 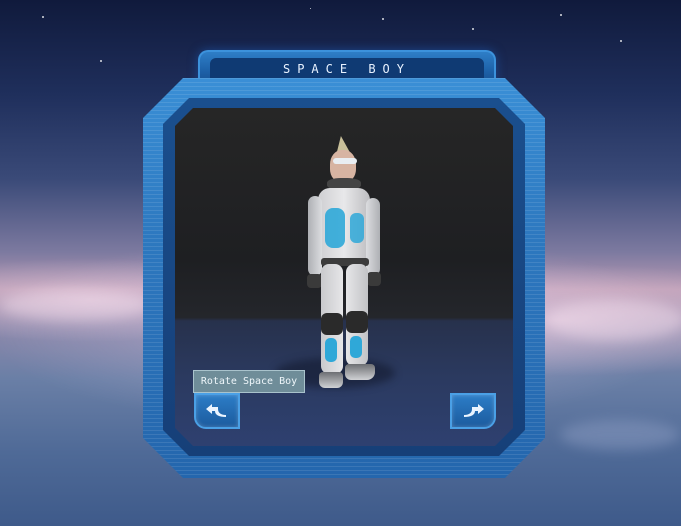 I want to click on character-glasses, so click(x=345, y=161).